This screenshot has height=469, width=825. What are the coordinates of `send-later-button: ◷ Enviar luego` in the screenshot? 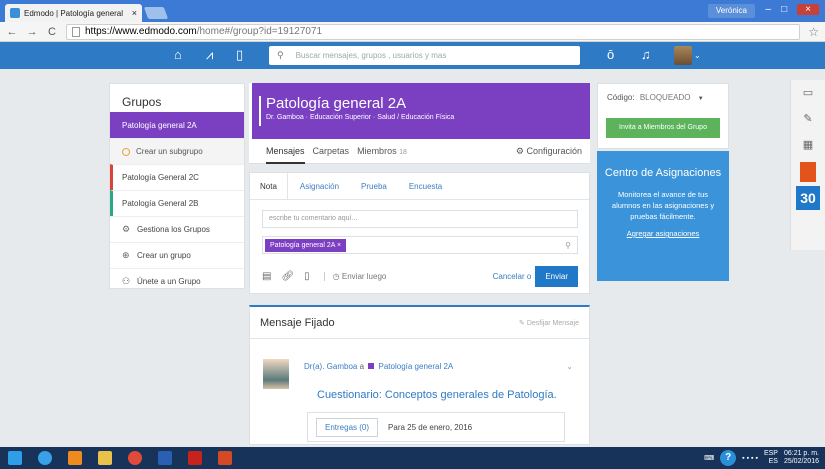 It's located at (354, 276).